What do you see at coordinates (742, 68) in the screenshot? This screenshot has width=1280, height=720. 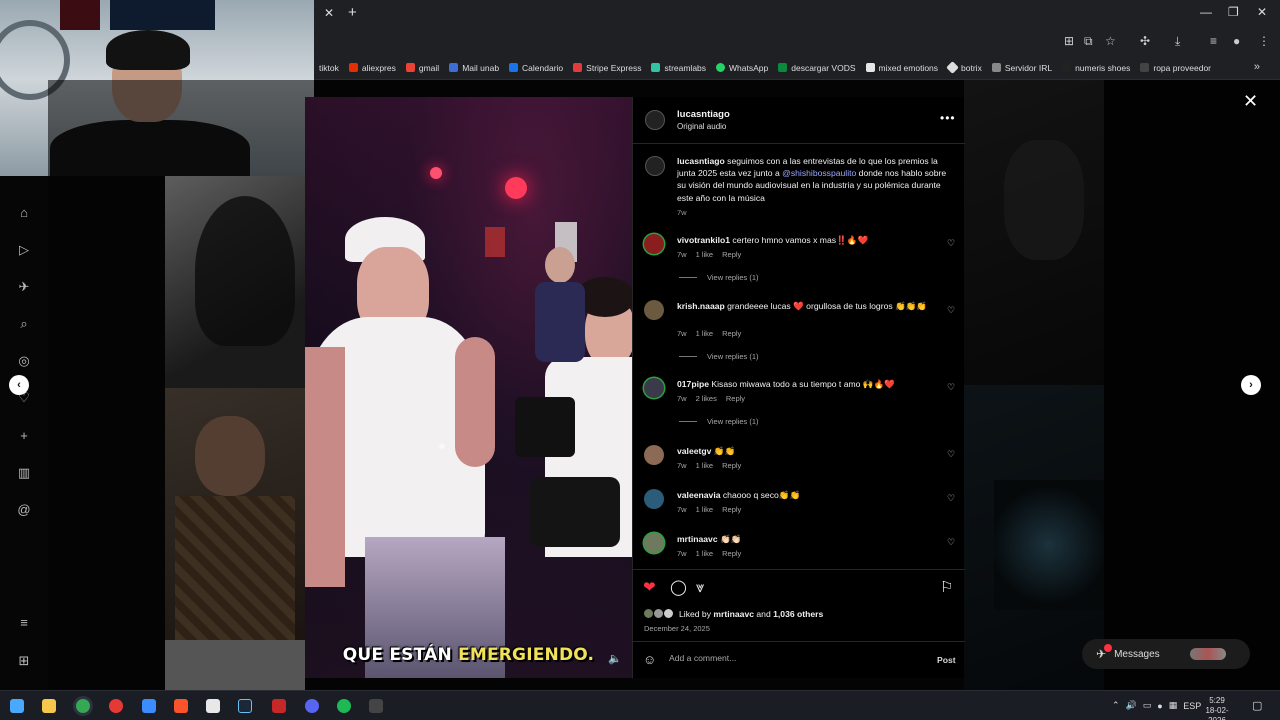 I see `bookmark-whatsapp: WhatsApp` at bounding box center [742, 68].